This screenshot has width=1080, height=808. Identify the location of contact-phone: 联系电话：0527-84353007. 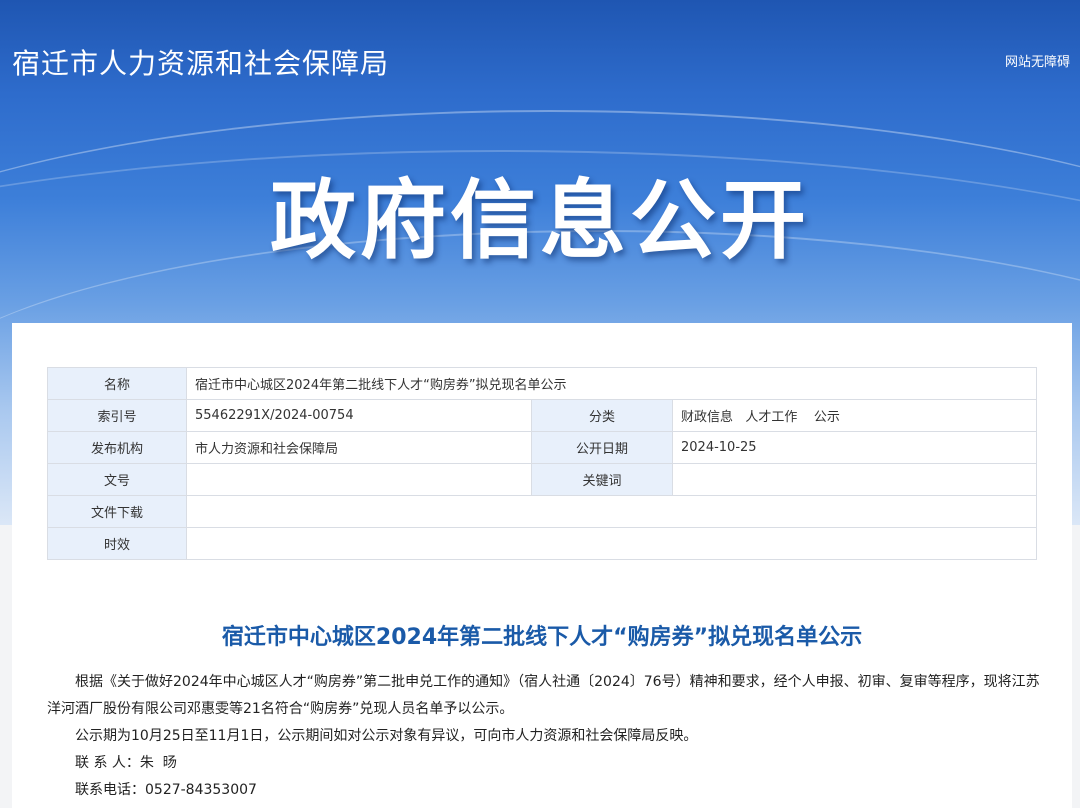
(166, 790).